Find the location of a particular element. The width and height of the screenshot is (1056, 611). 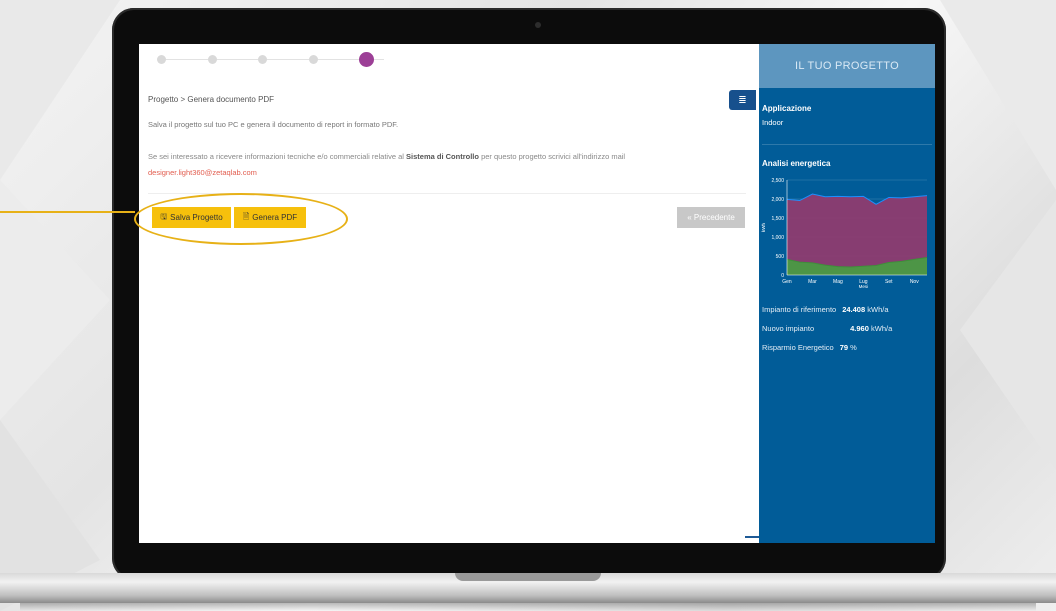

stat-value: 79 is located at coordinates (844, 347).